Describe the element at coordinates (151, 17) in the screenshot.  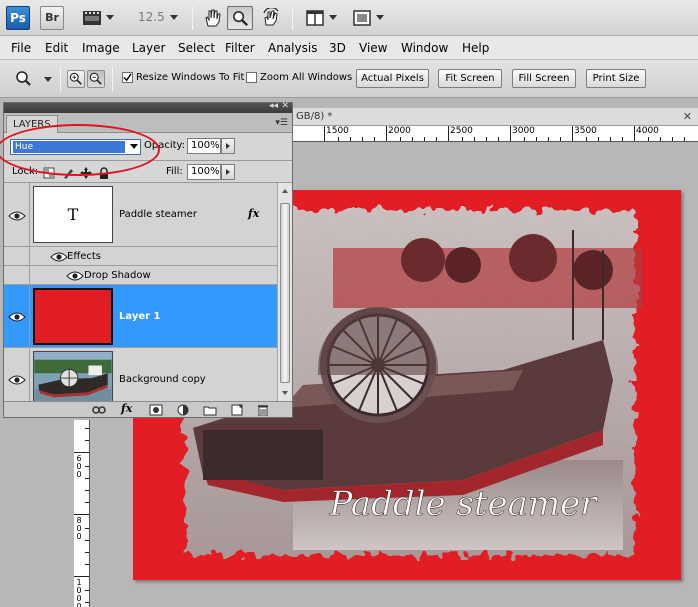
I see `zoom-level: 12.5` at that location.